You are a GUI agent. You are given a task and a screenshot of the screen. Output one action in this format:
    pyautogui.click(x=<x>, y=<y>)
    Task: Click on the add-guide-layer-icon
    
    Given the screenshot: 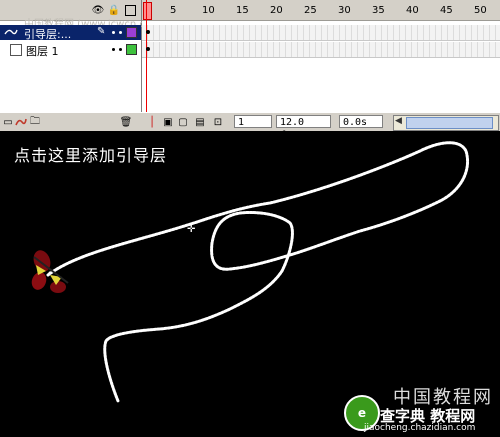 What is the action you would take?
    pyautogui.click(x=21, y=122)
    